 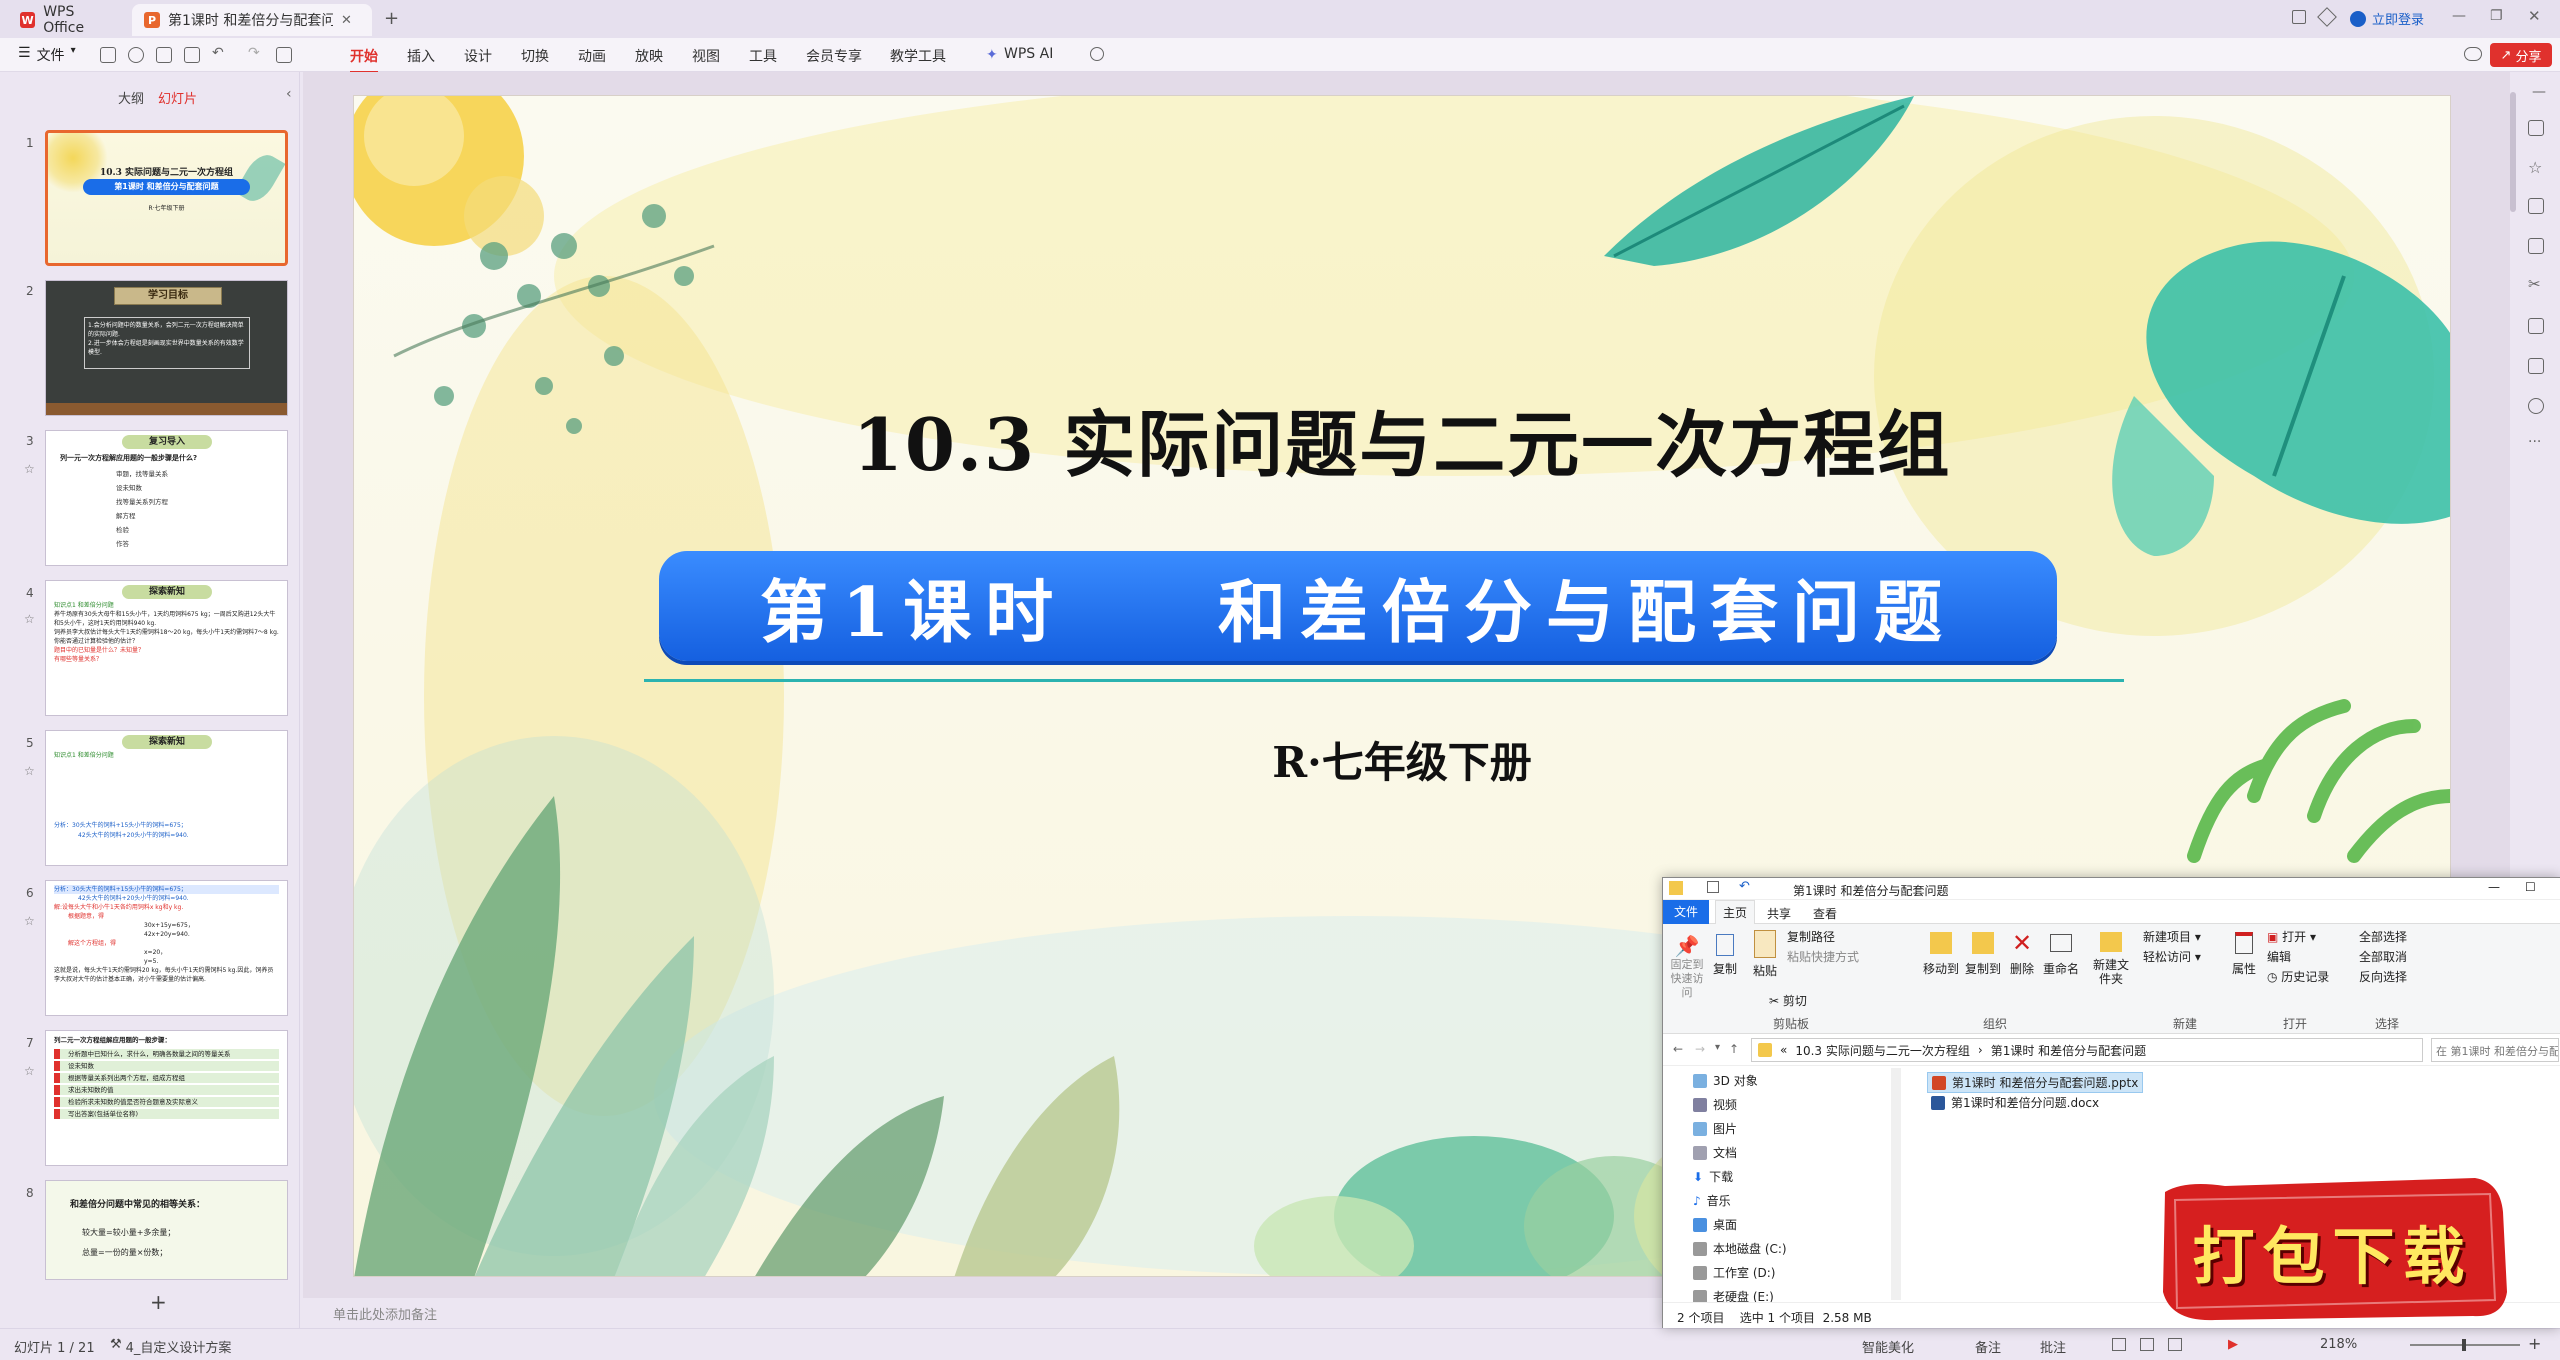 What do you see at coordinates (421, 56) in the screenshot?
I see `menu-insert: 插入` at bounding box center [421, 56].